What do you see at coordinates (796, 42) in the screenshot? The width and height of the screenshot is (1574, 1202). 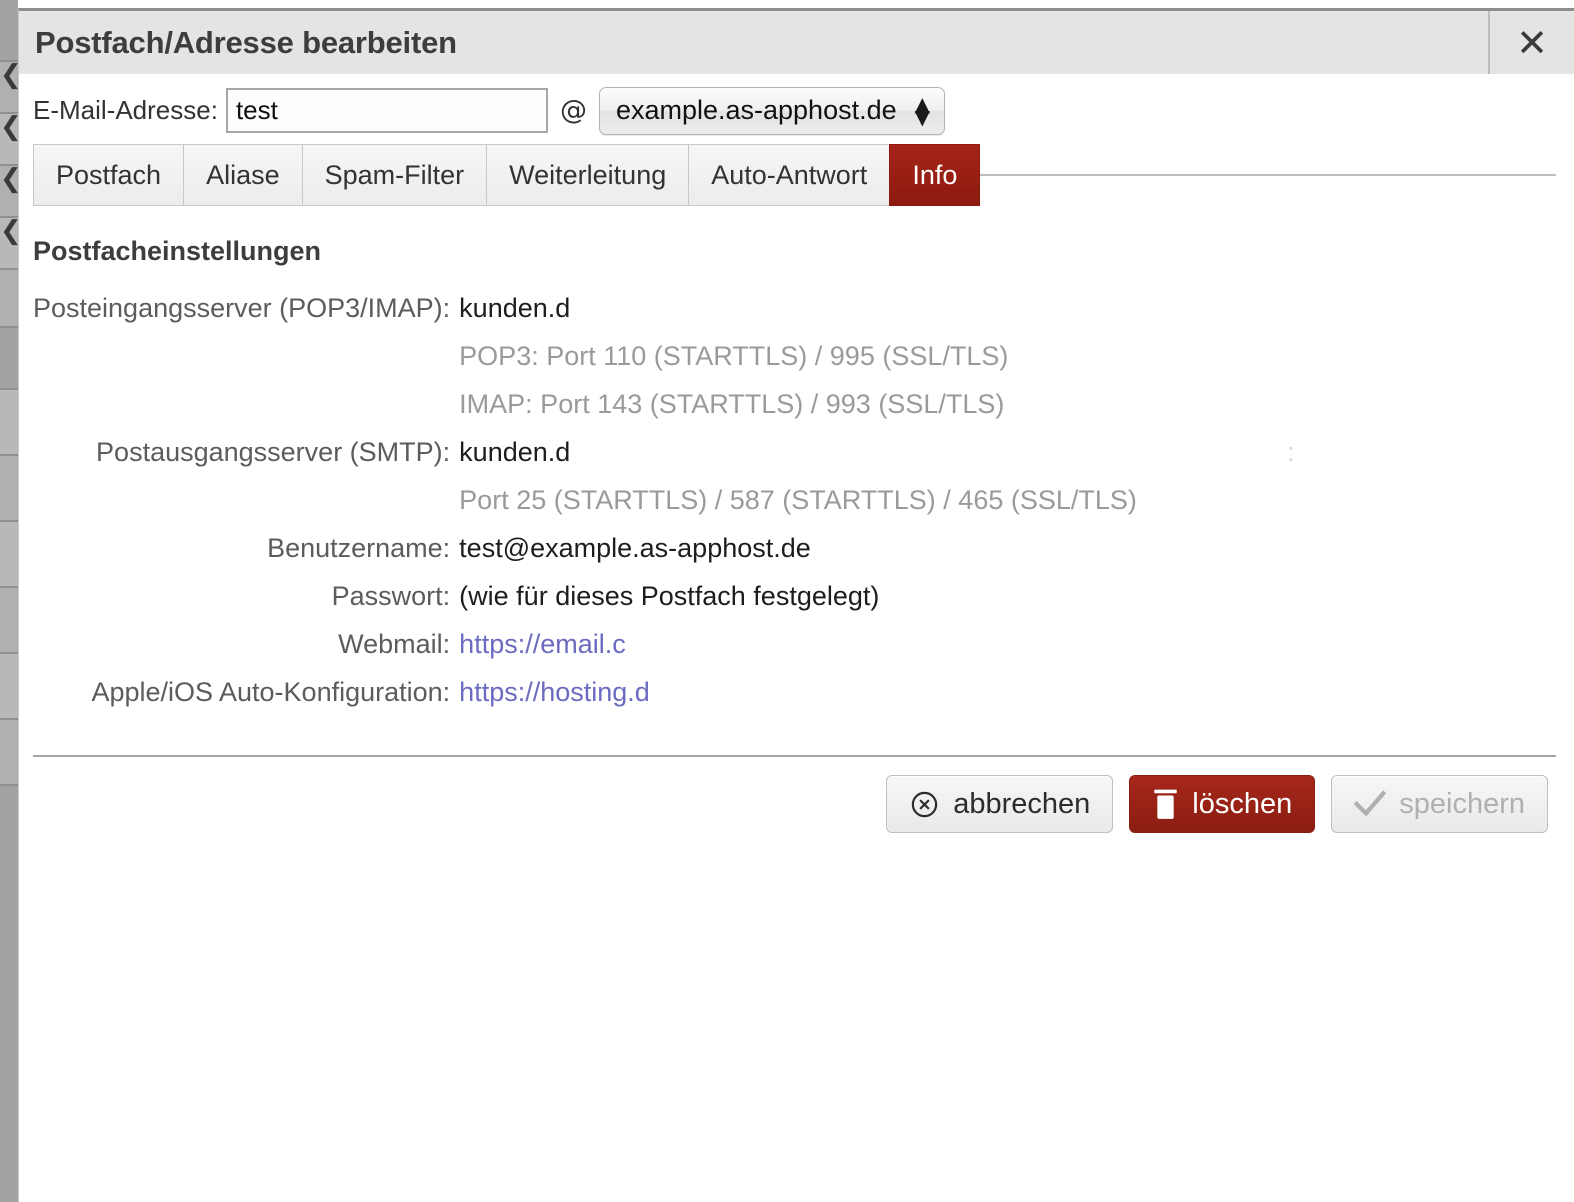 I see `dialog-header: Postfach/Adresse bearbeiten ✕` at bounding box center [796, 42].